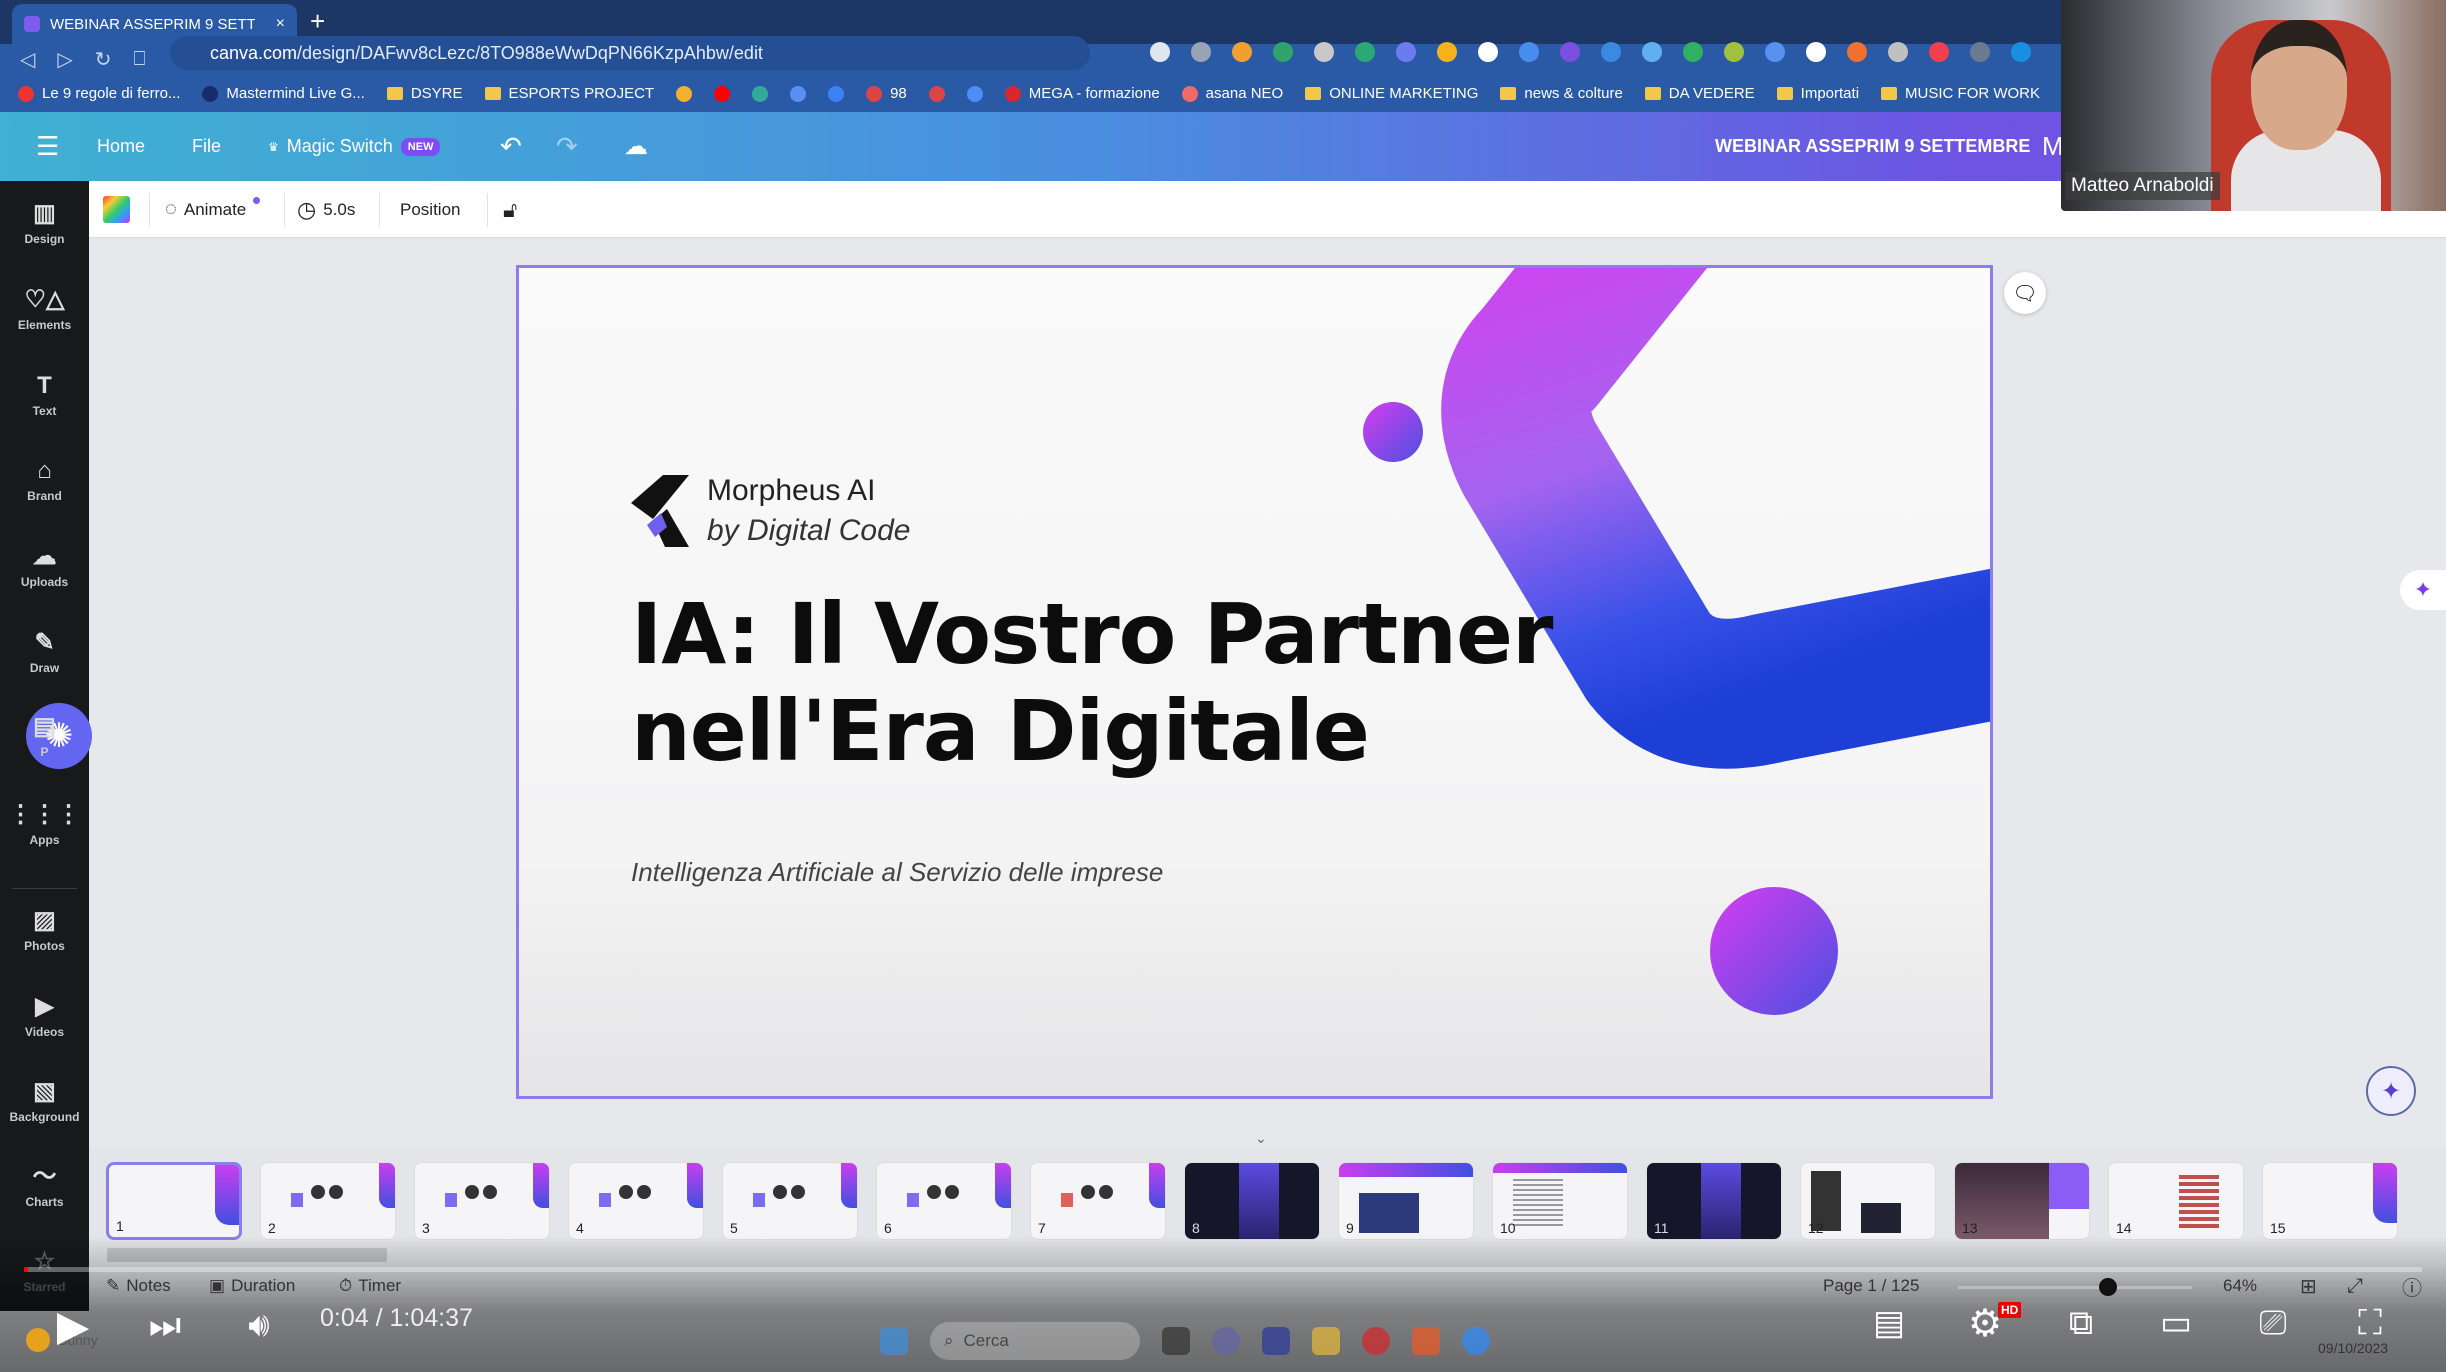 The image size is (2446, 1372). I want to click on zoom-slider-knob, so click(2107, 1287).